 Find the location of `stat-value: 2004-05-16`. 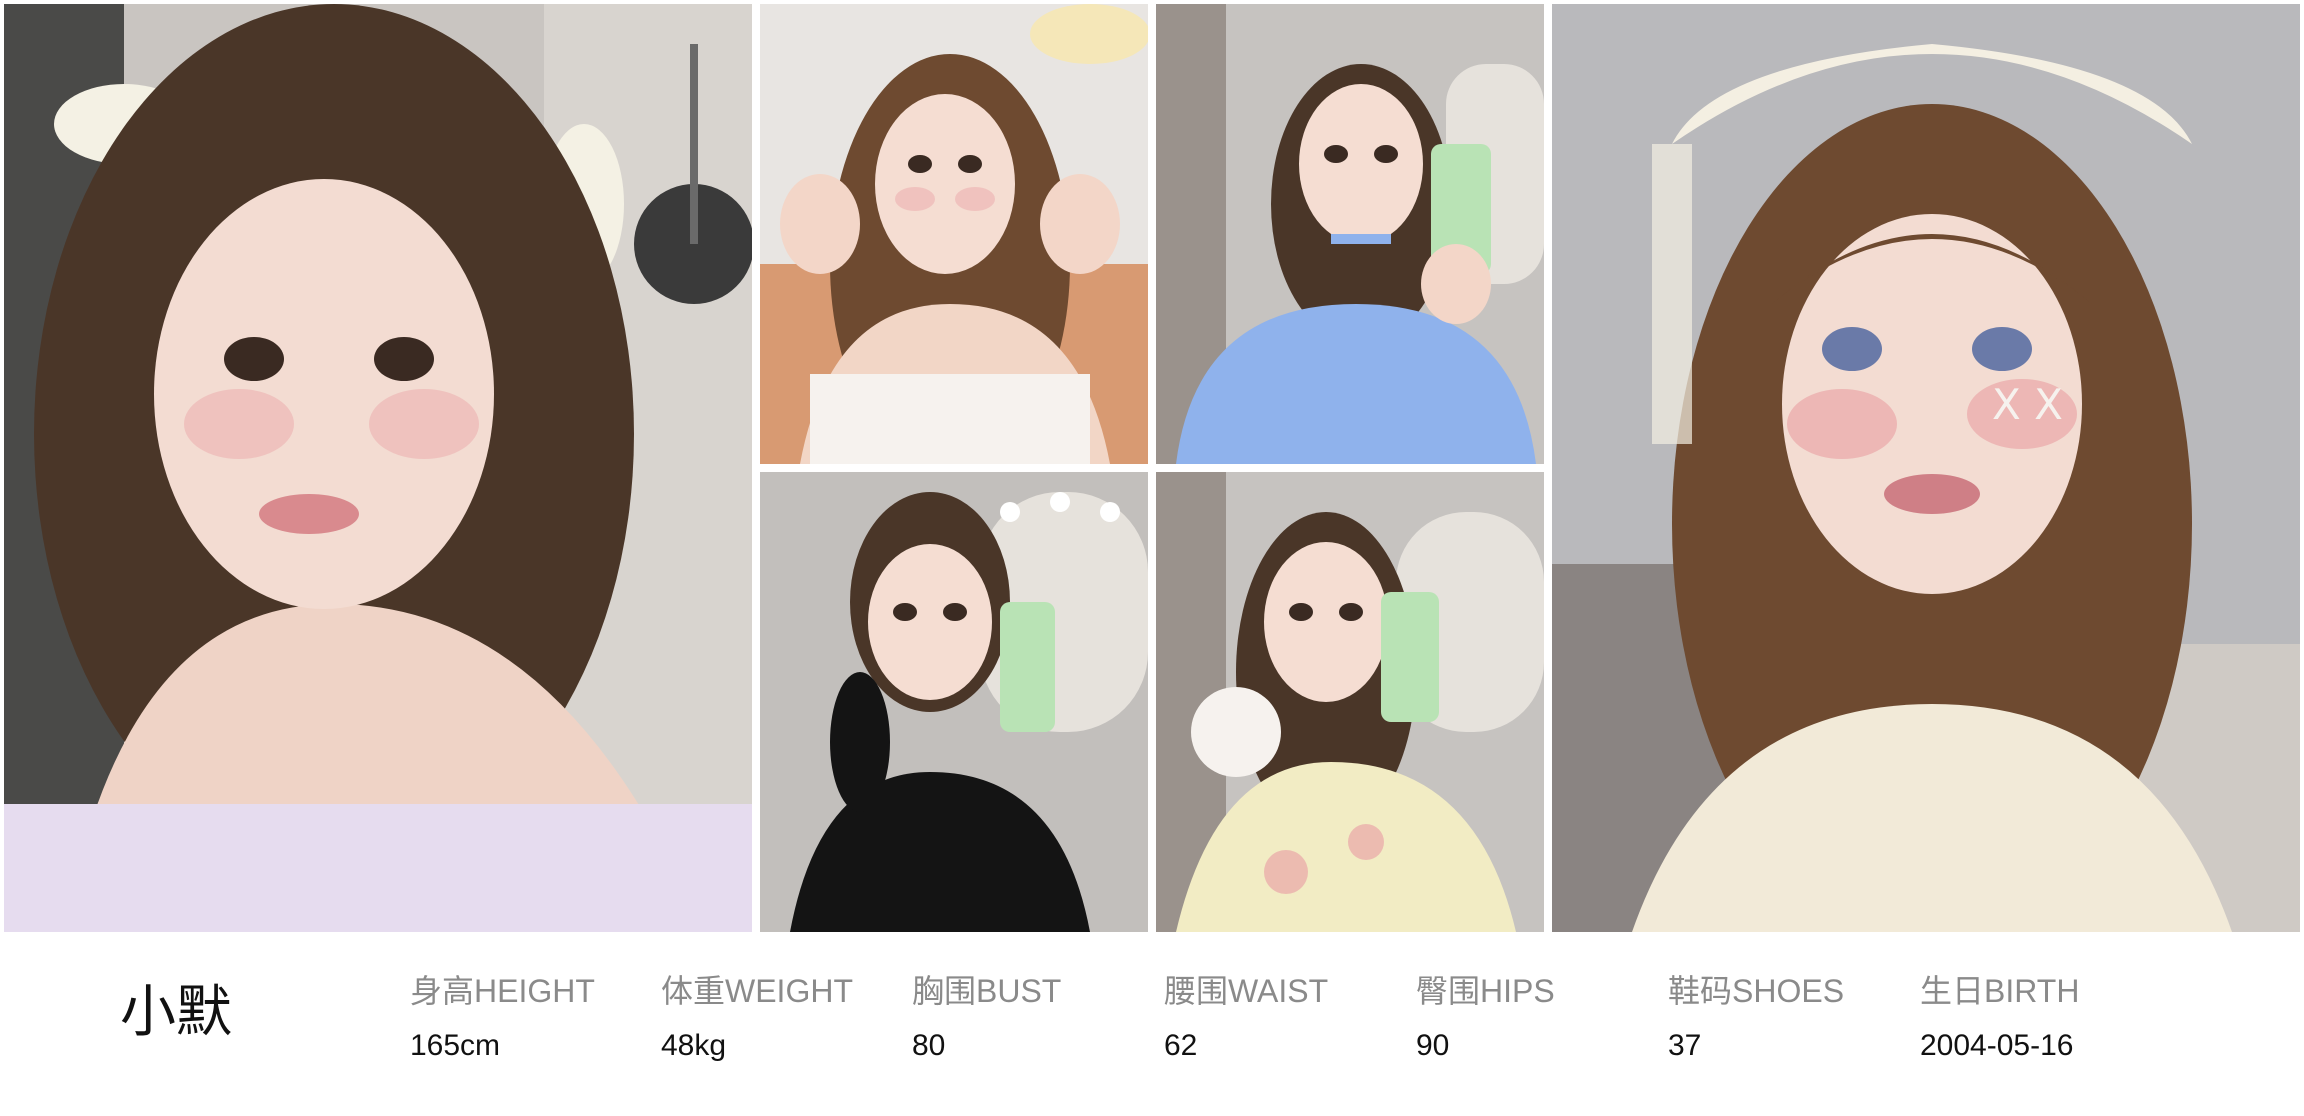

stat-value: 2004-05-16 is located at coordinates (1997, 1045).